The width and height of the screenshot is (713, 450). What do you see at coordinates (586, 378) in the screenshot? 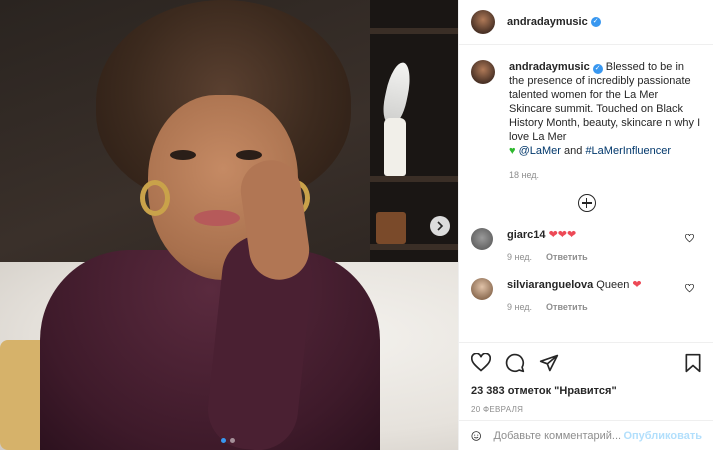
I see `post-actions: 23 383 отметок "Нравится" 20 ФЕВРАЛЯ` at bounding box center [586, 378].